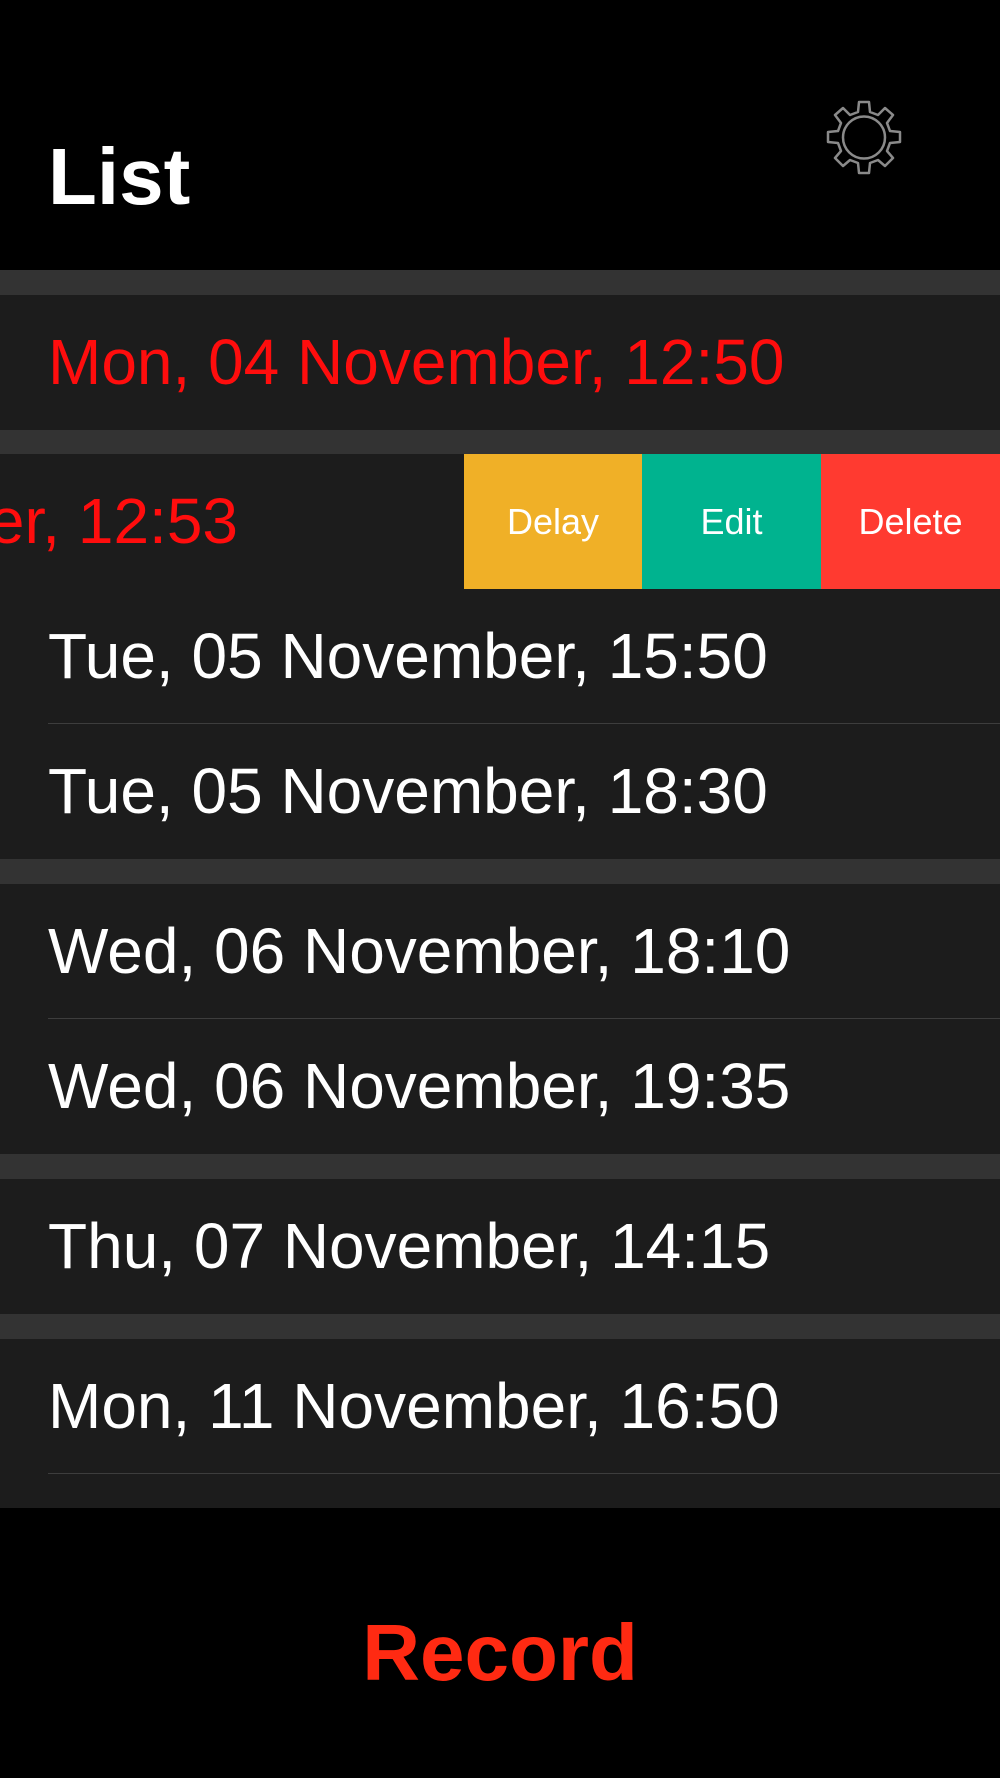 The width and height of the screenshot is (1000, 1778). I want to click on list-item-label: Thu, 07 November, 14:15, so click(409, 1246).